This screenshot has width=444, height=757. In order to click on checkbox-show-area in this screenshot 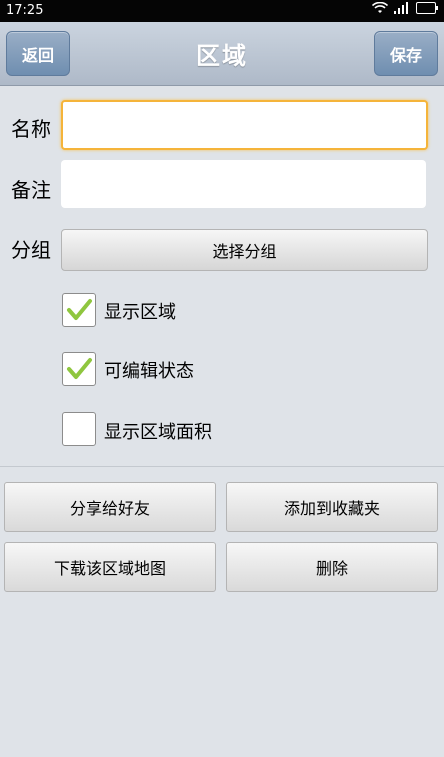, I will do `click(79, 310)`.